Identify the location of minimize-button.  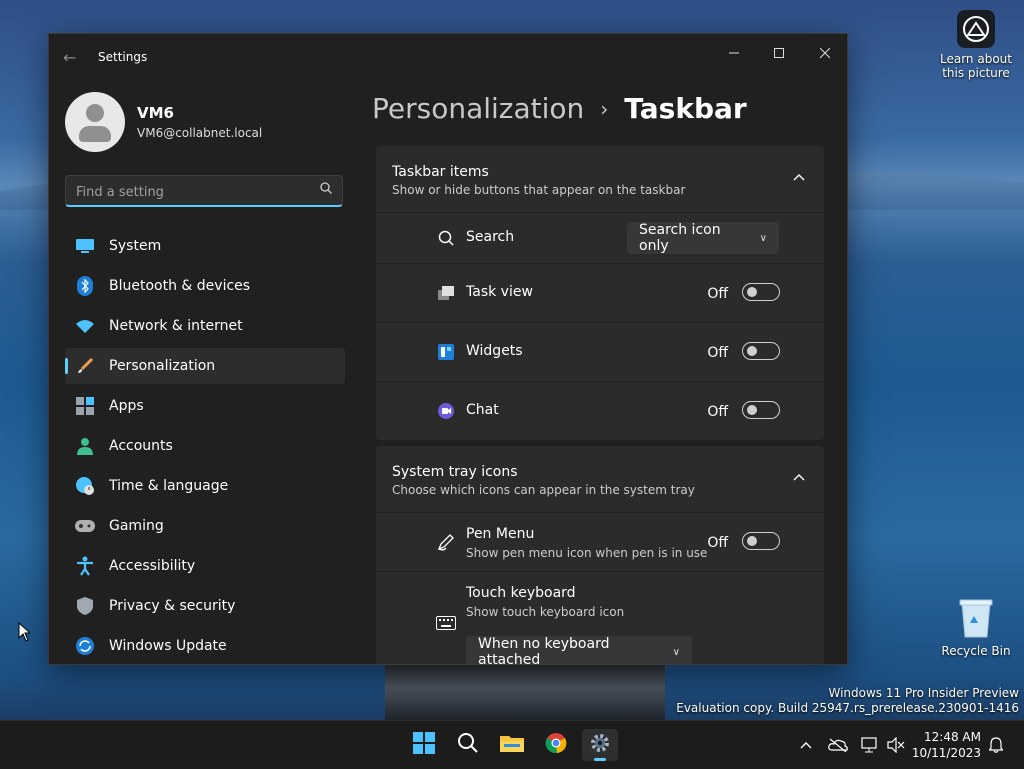
(734, 54).